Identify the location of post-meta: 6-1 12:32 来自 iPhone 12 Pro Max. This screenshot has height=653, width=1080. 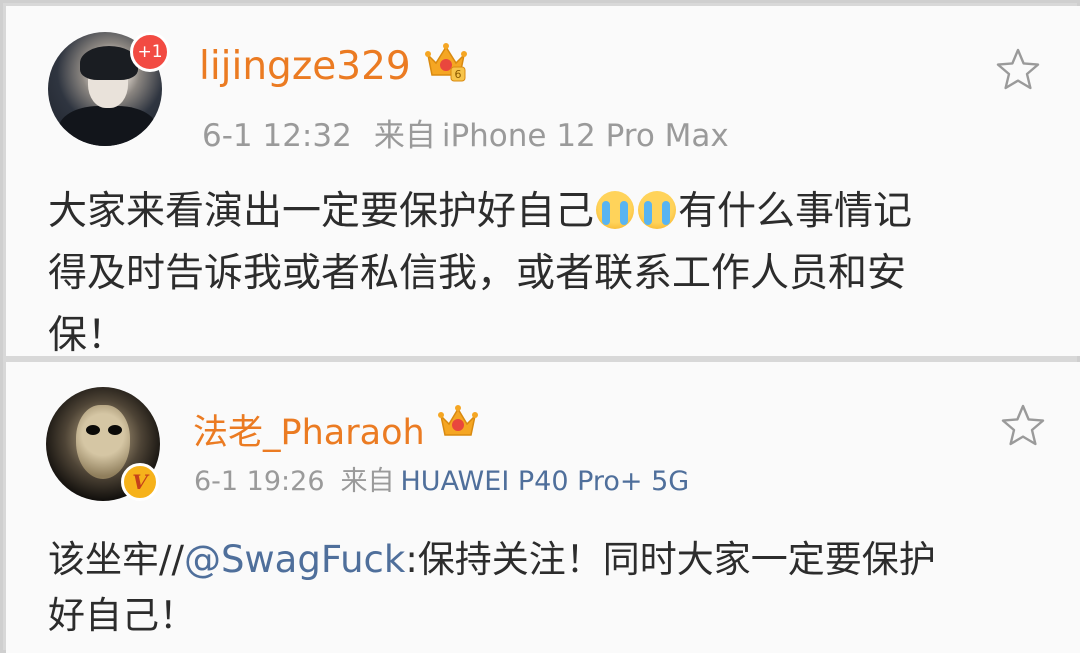
(465, 132).